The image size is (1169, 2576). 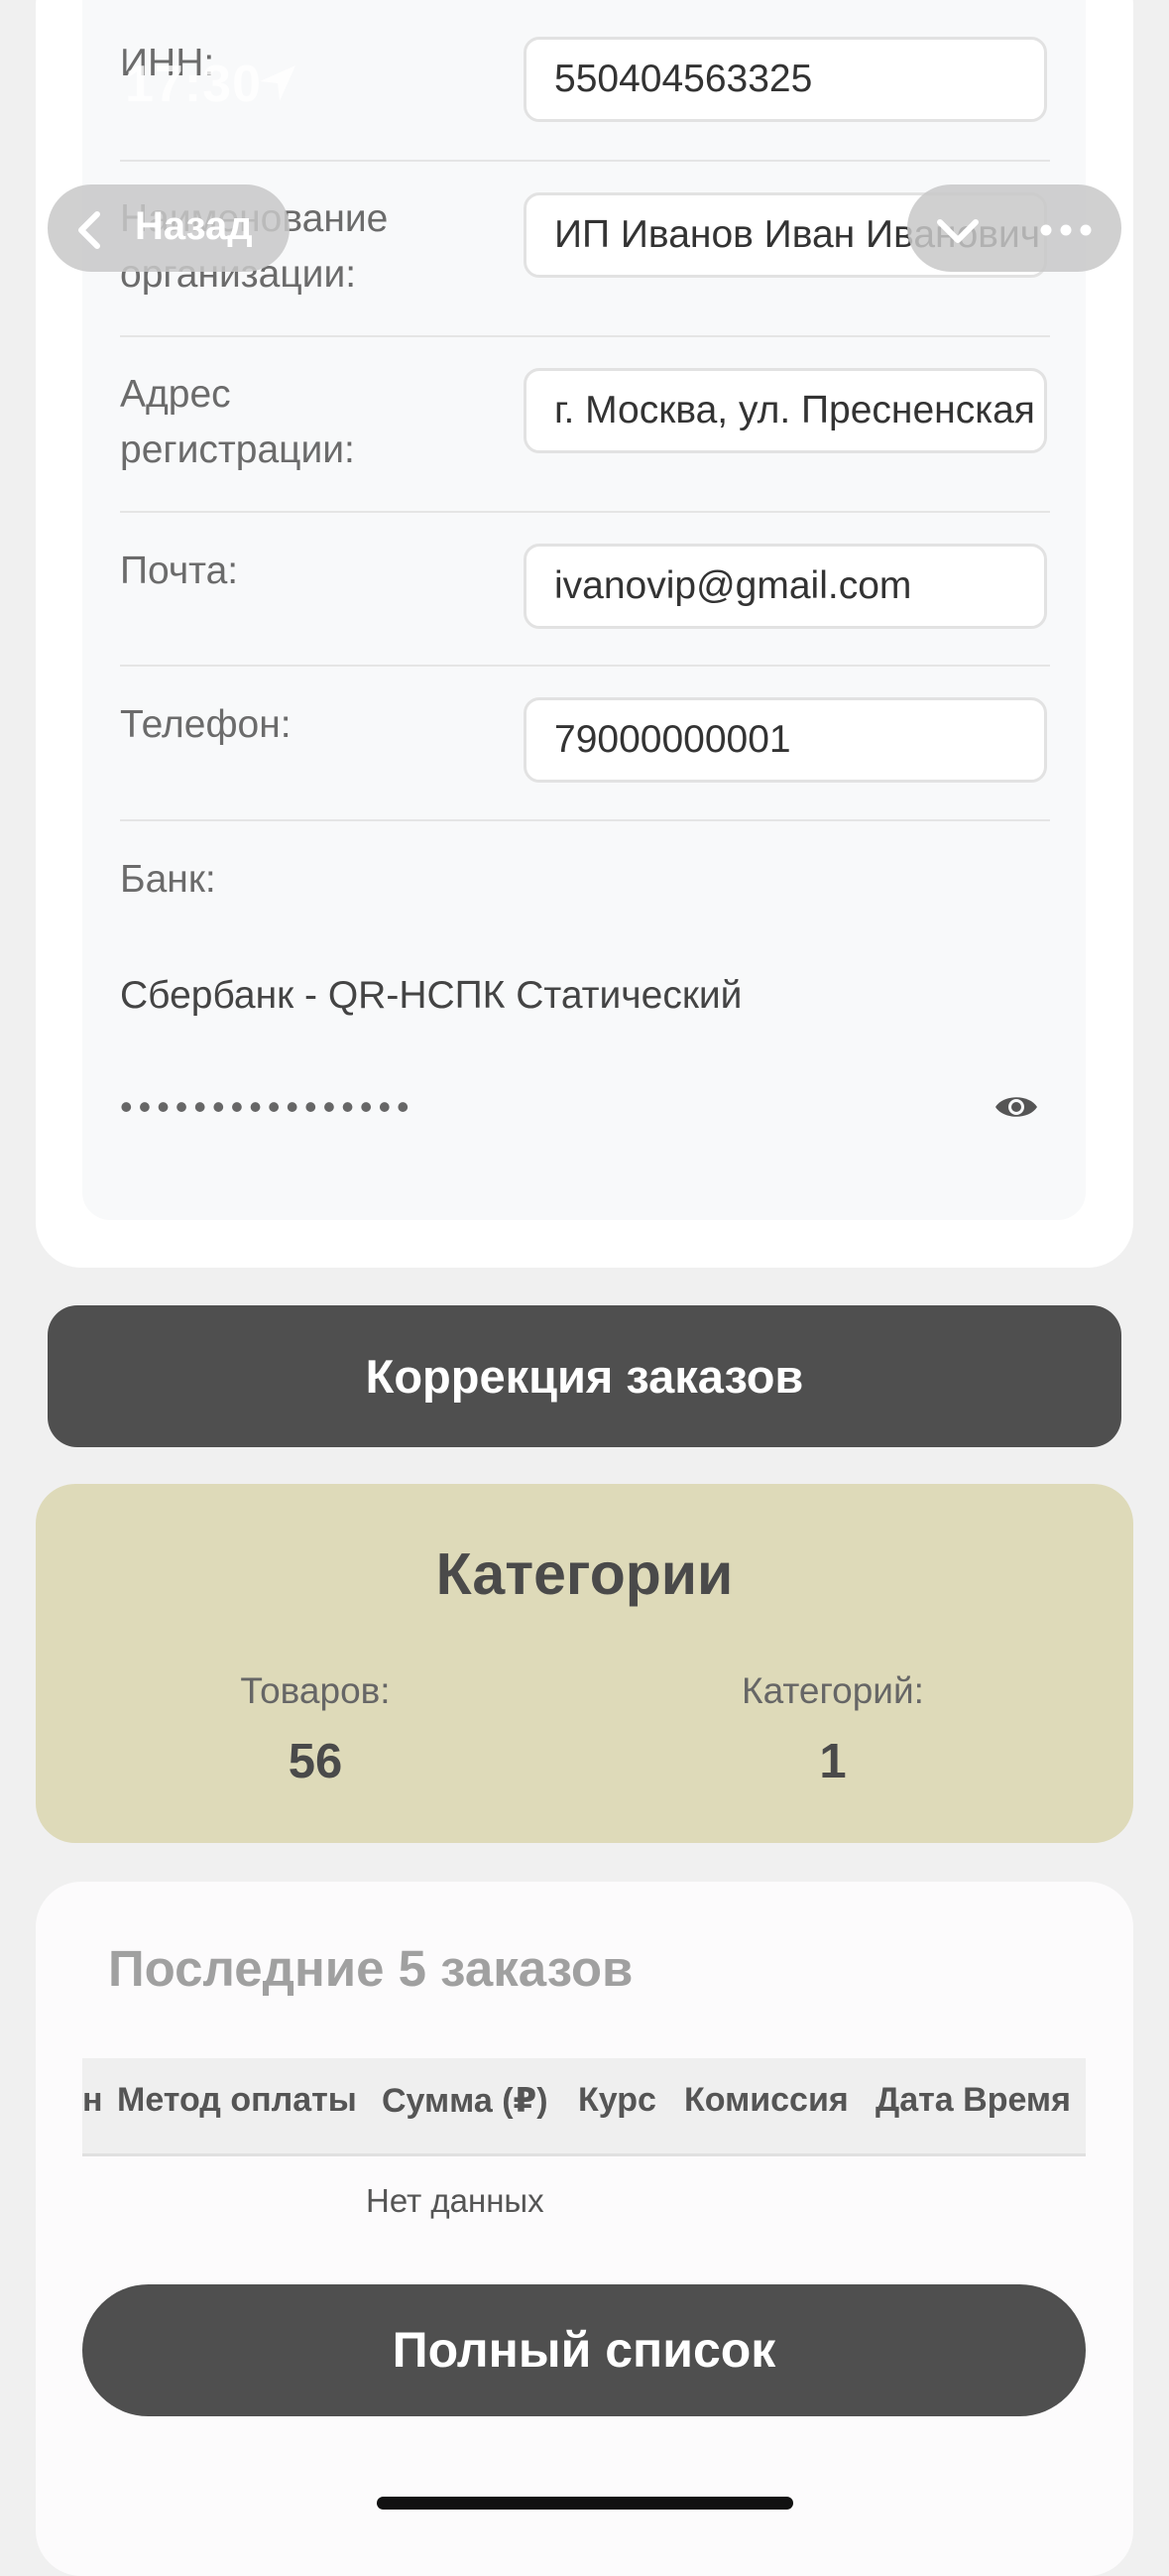 What do you see at coordinates (175, 394) in the screenshot?
I see `address-label-line1: Адрес` at bounding box center [175, 394].